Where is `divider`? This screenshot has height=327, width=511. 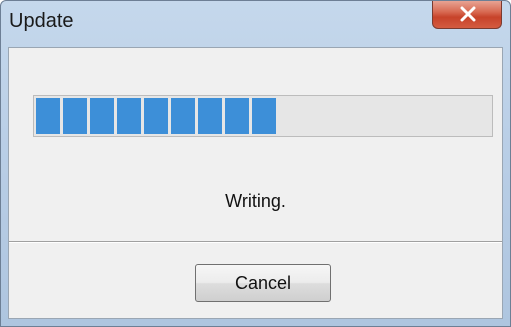
divider is located at coordinates (255, 242).